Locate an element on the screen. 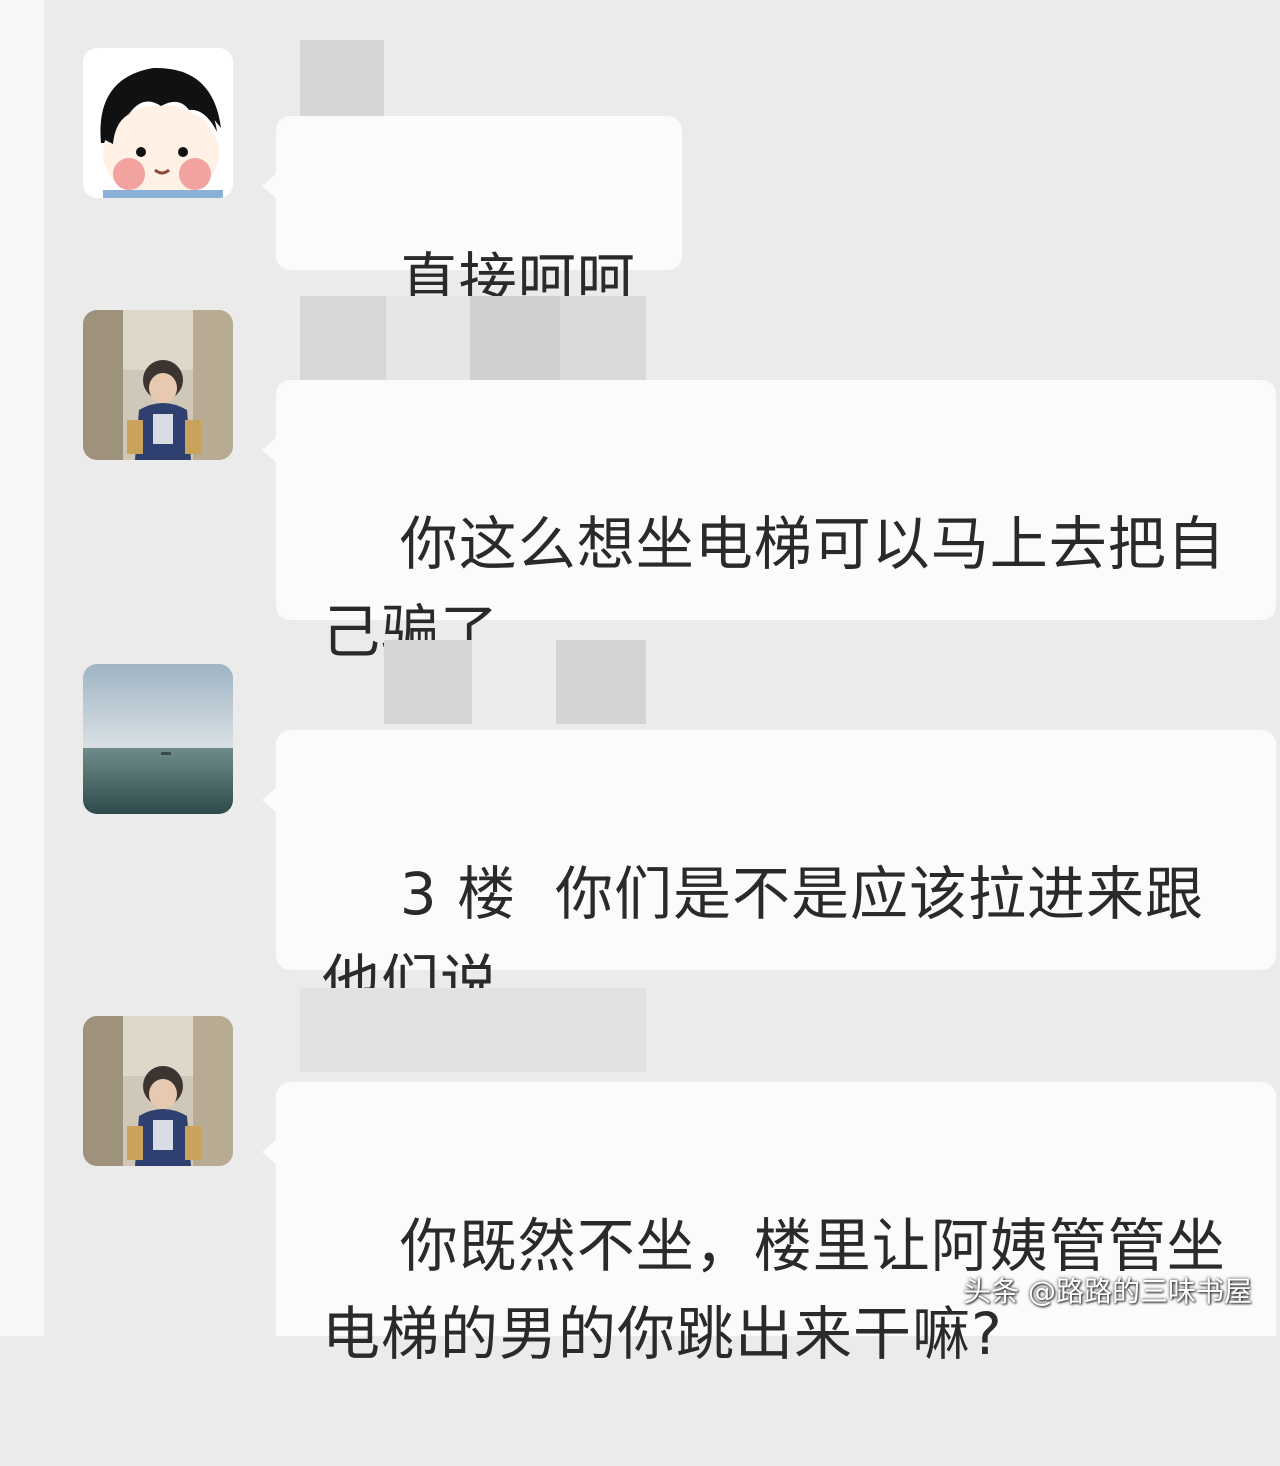 This screenshot has height=1466, width=1280. message-bubble: 直接呵呵了 is located at coordinates (472, 259).